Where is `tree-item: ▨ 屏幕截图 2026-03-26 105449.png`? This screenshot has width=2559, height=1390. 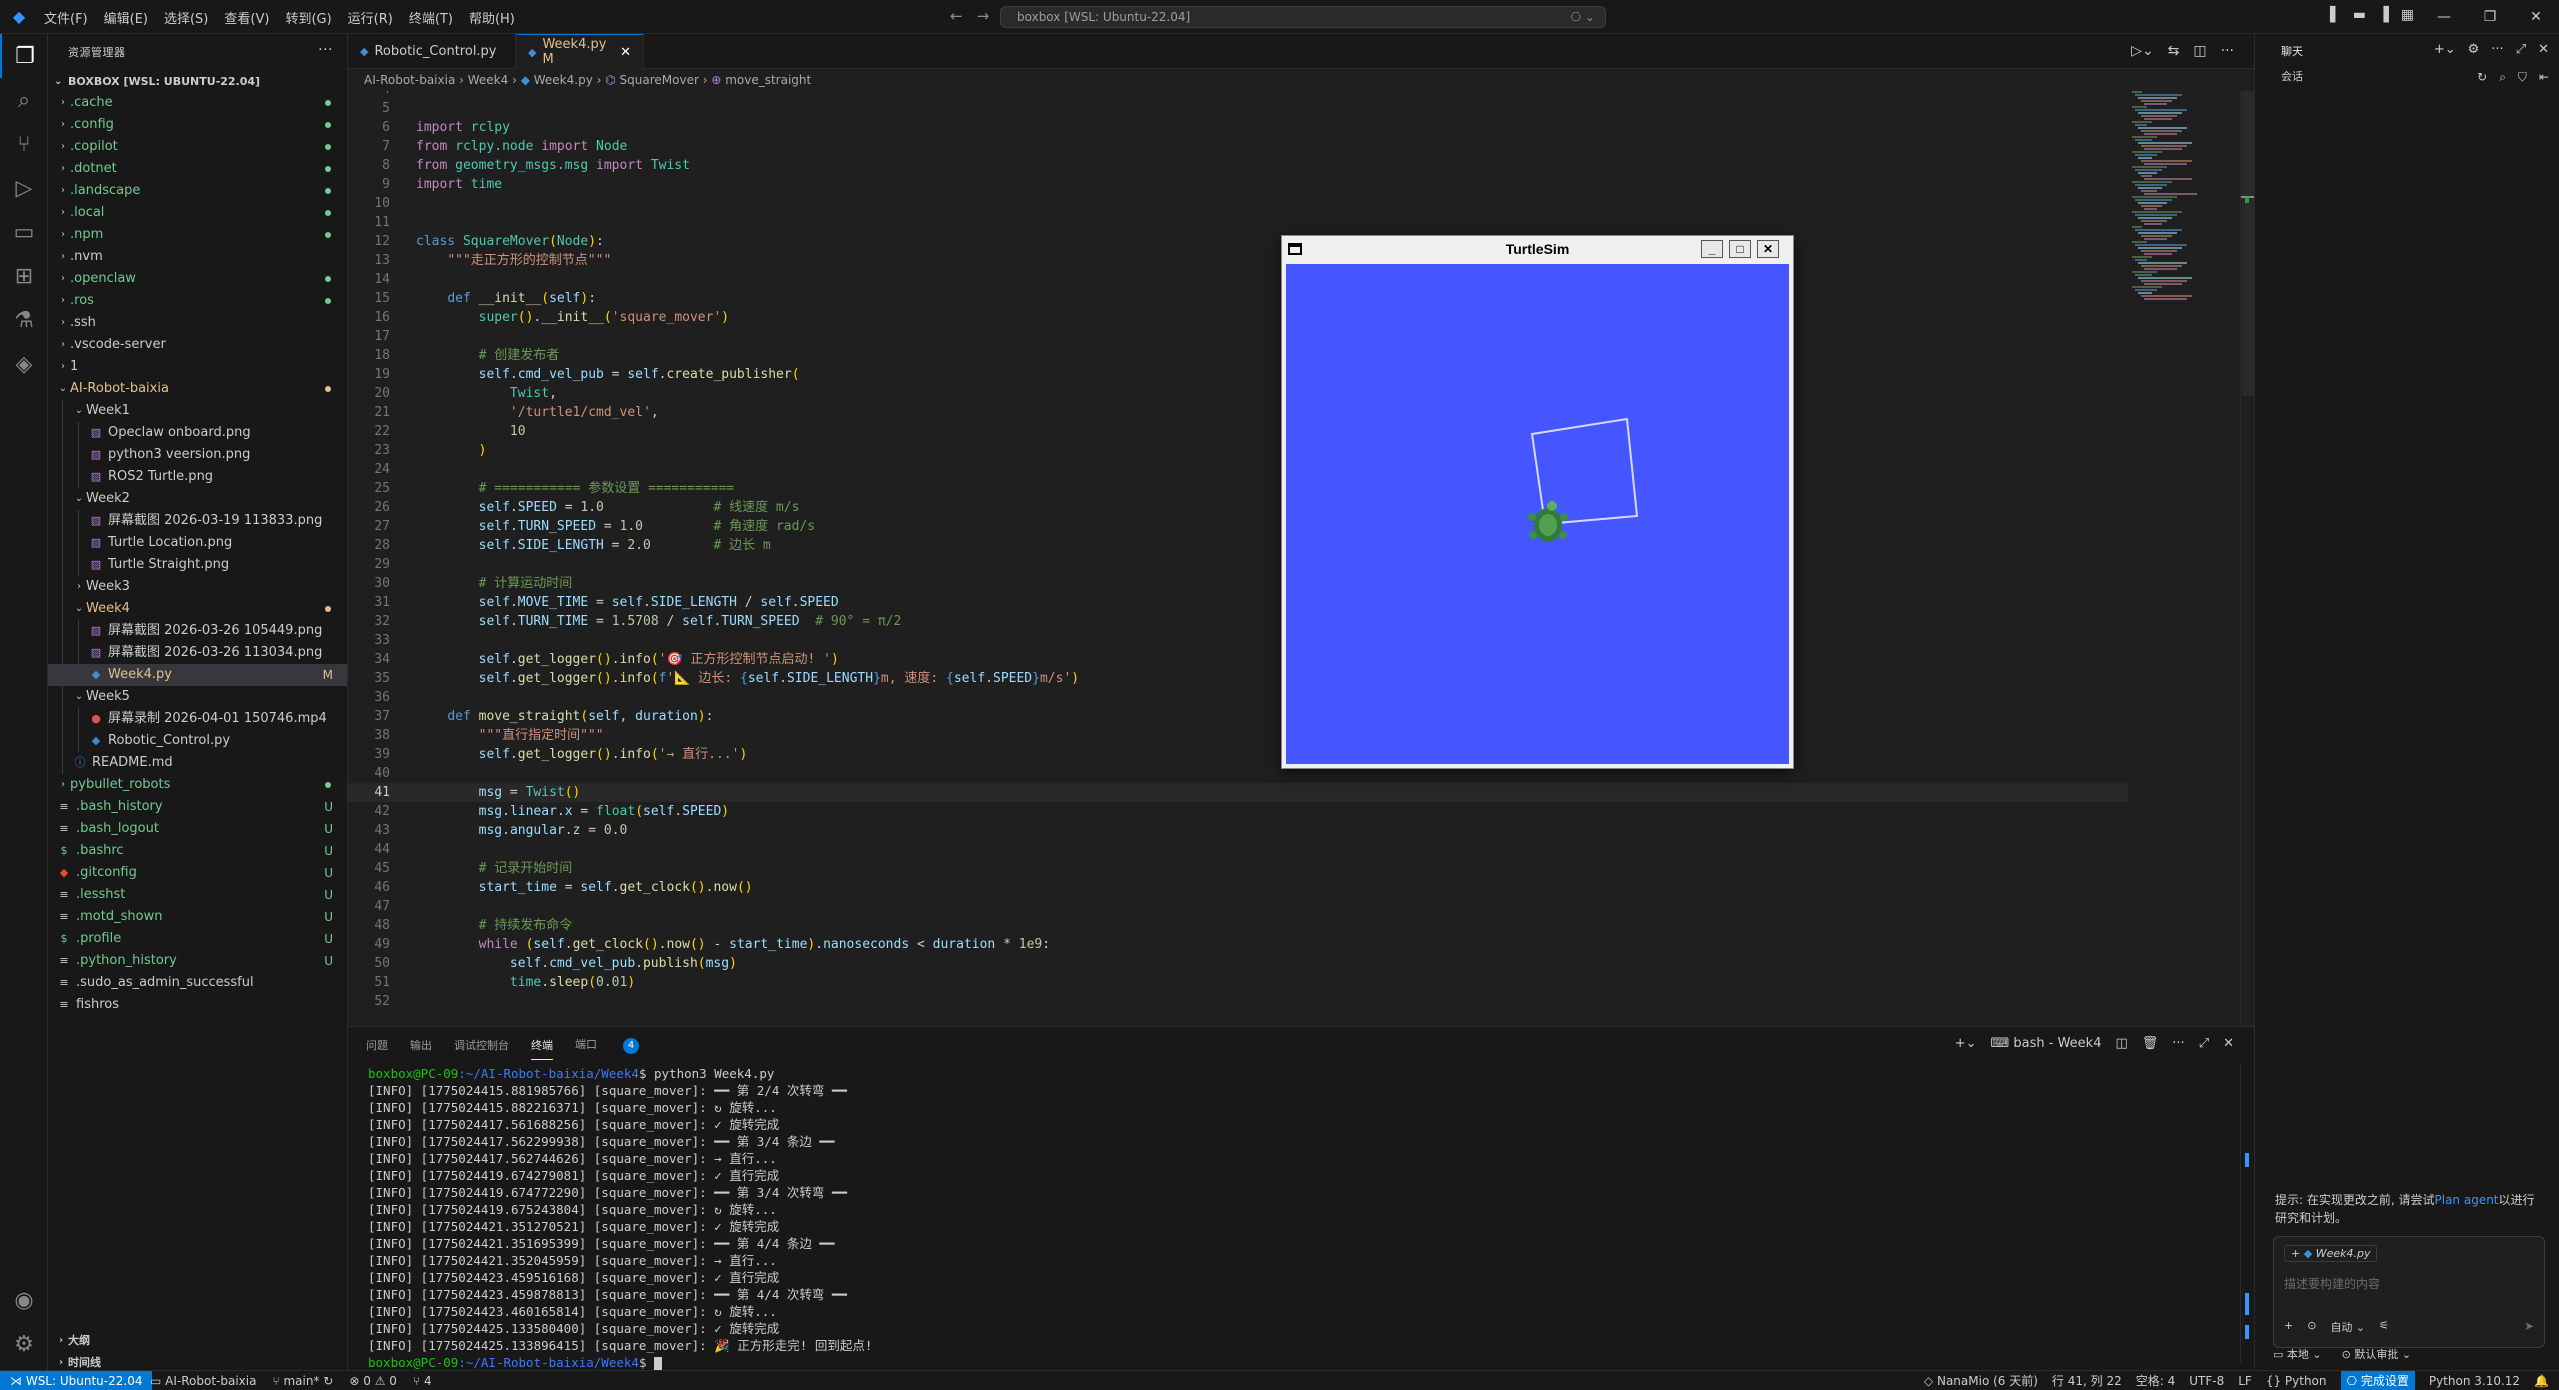 tree-item: ▨ 屏幕截图 2026-03-26 105449.png is located at coordinates (197, 631).